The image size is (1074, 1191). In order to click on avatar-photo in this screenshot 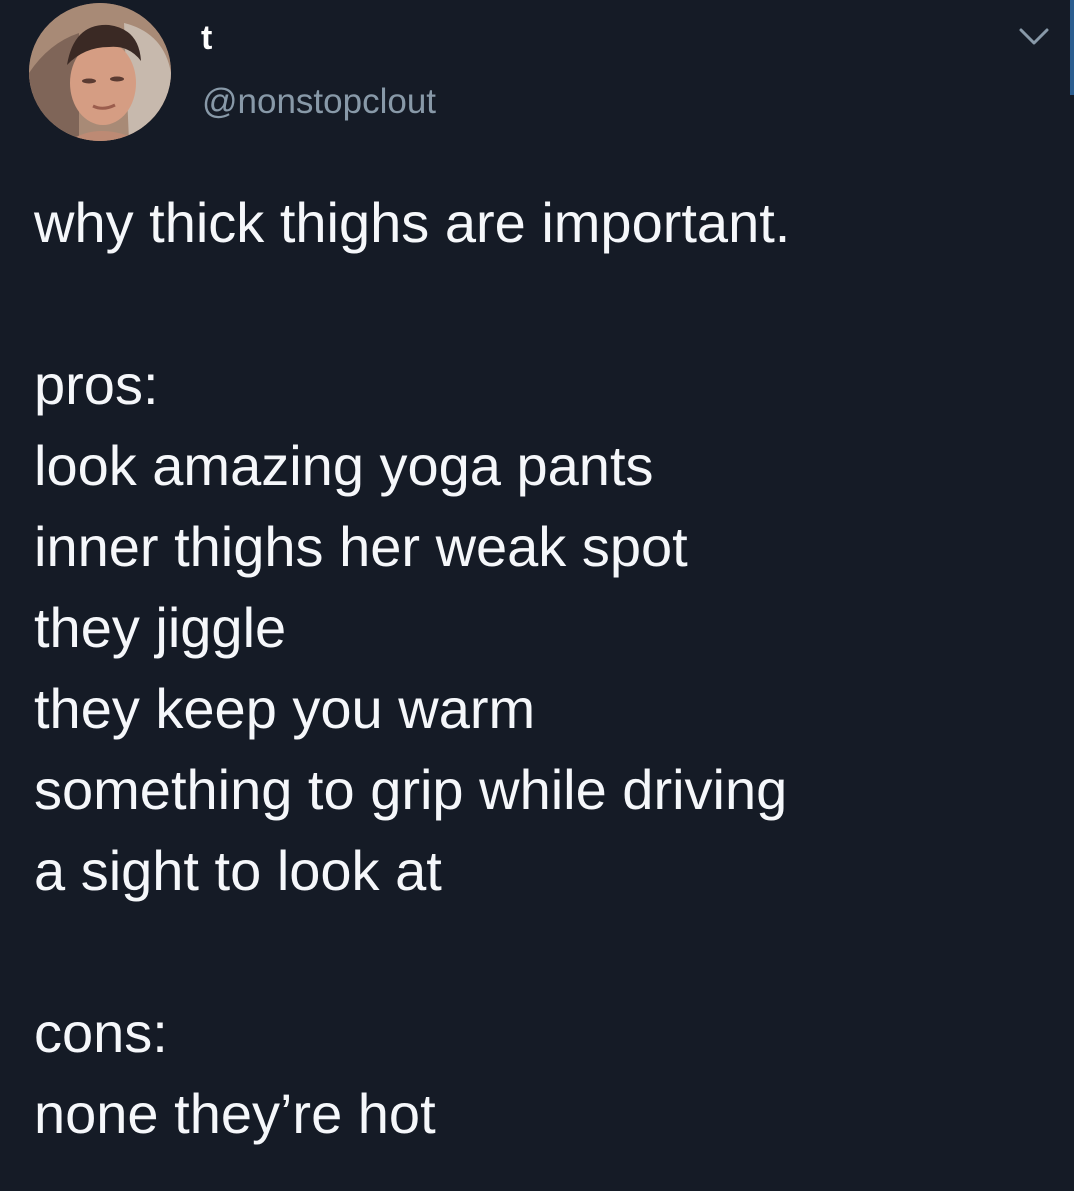, I will do `click(100, 72)`.